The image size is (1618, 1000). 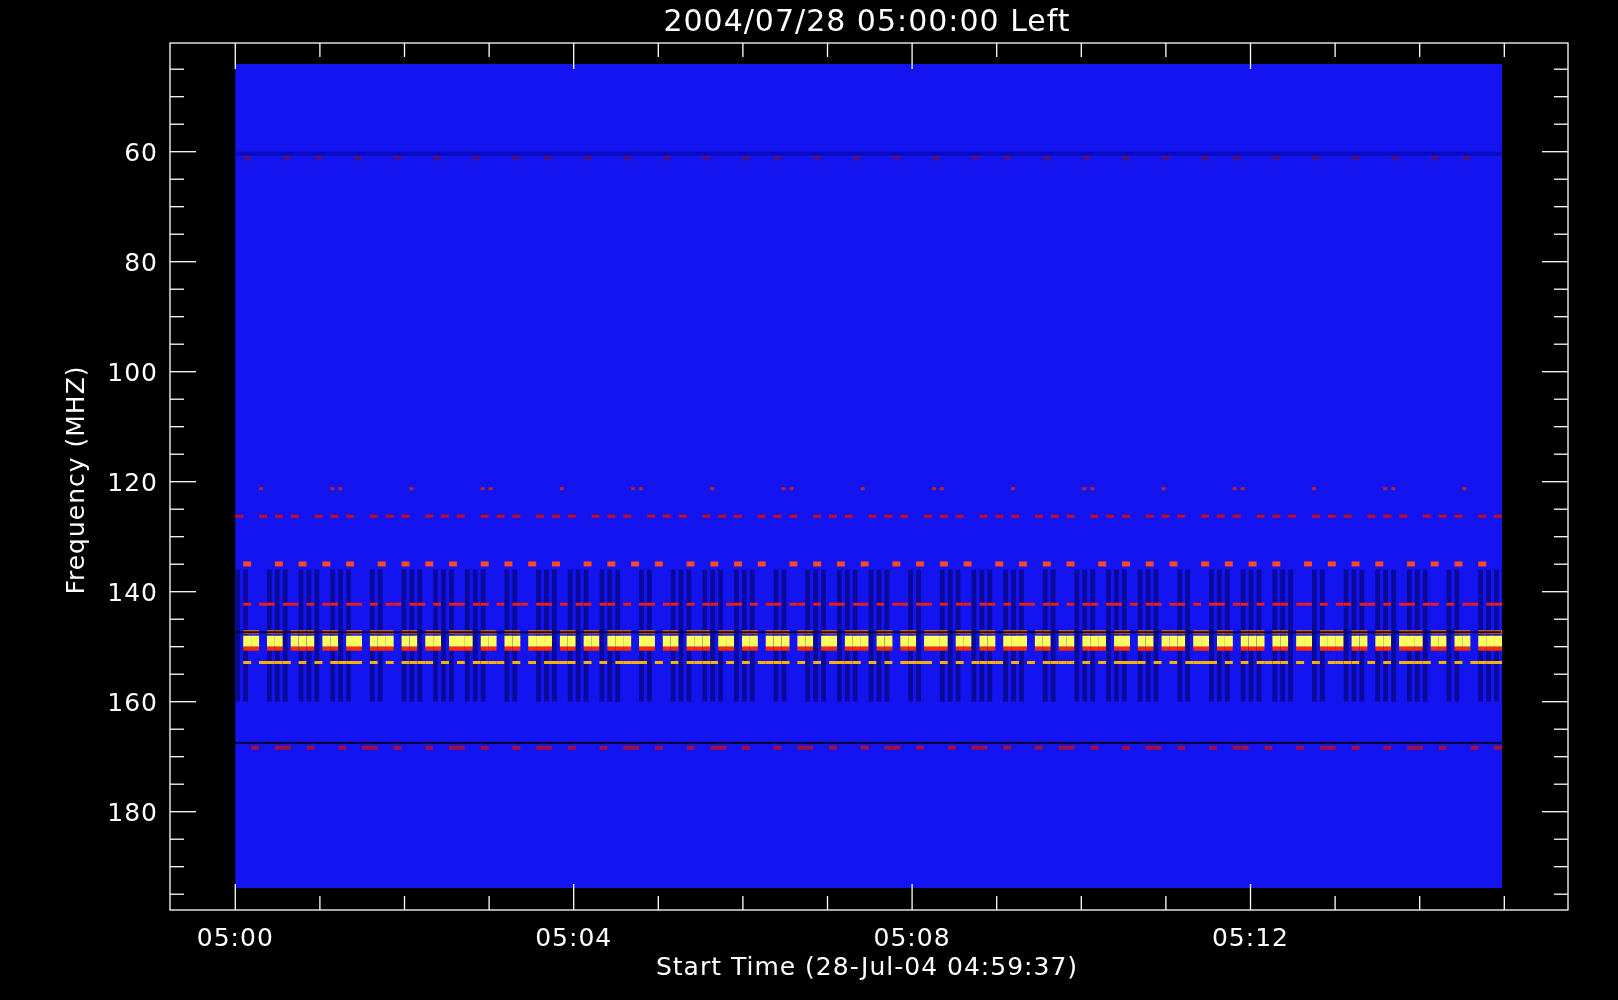 I want to click on axis-tick-label: 05:12, so click(x=1250, y=937).